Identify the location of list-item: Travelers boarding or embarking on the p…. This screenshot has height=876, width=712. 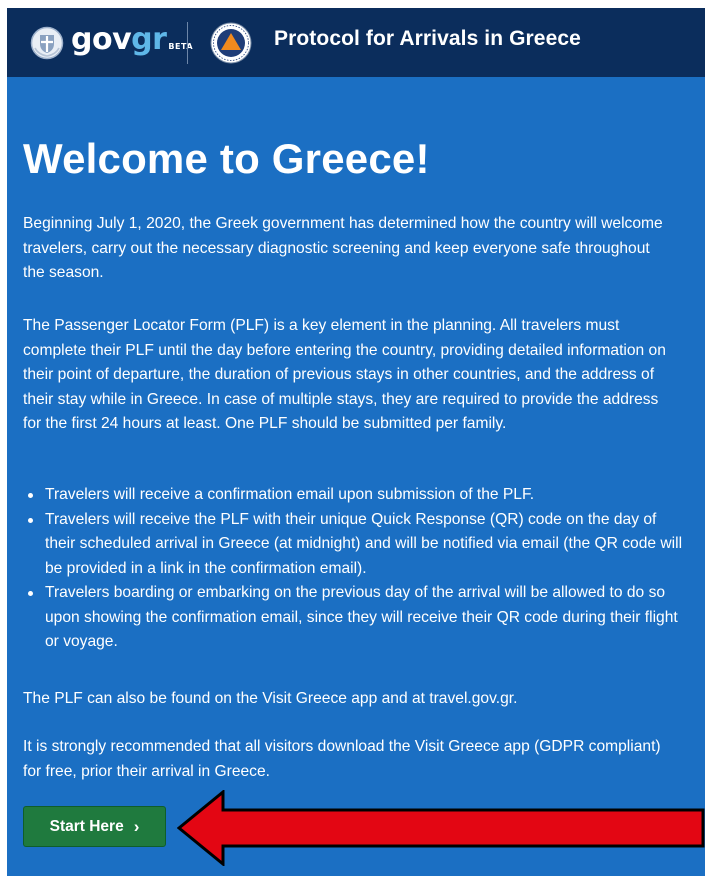
(353, 618).